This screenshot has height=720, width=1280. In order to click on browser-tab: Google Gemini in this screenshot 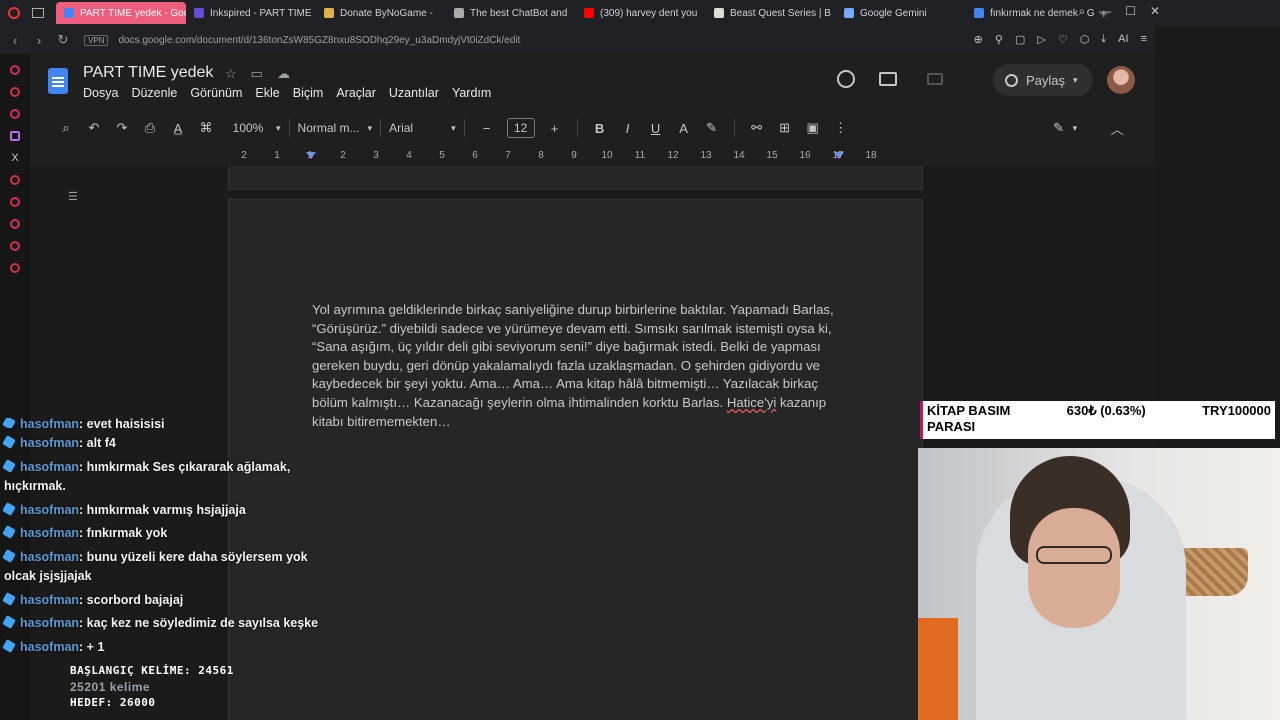, I will do `click(901, 13)`.